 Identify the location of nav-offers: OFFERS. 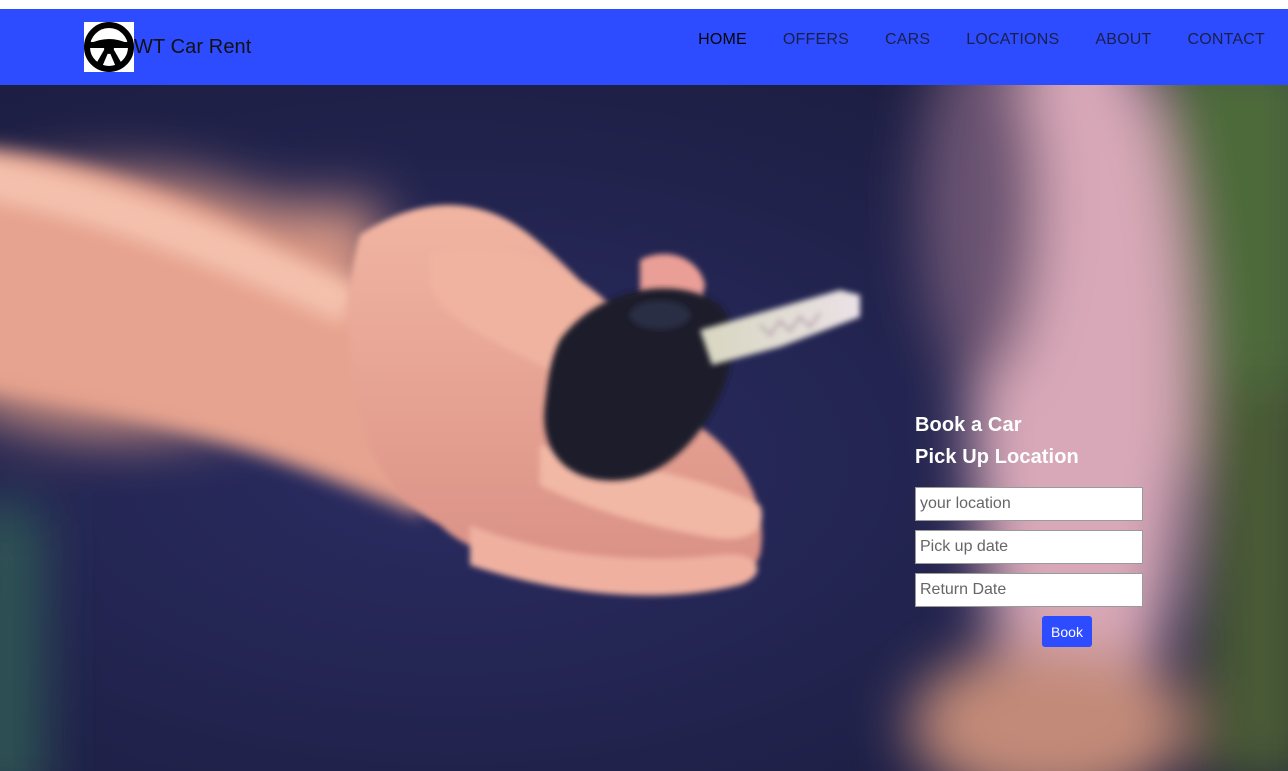
(816, 40).